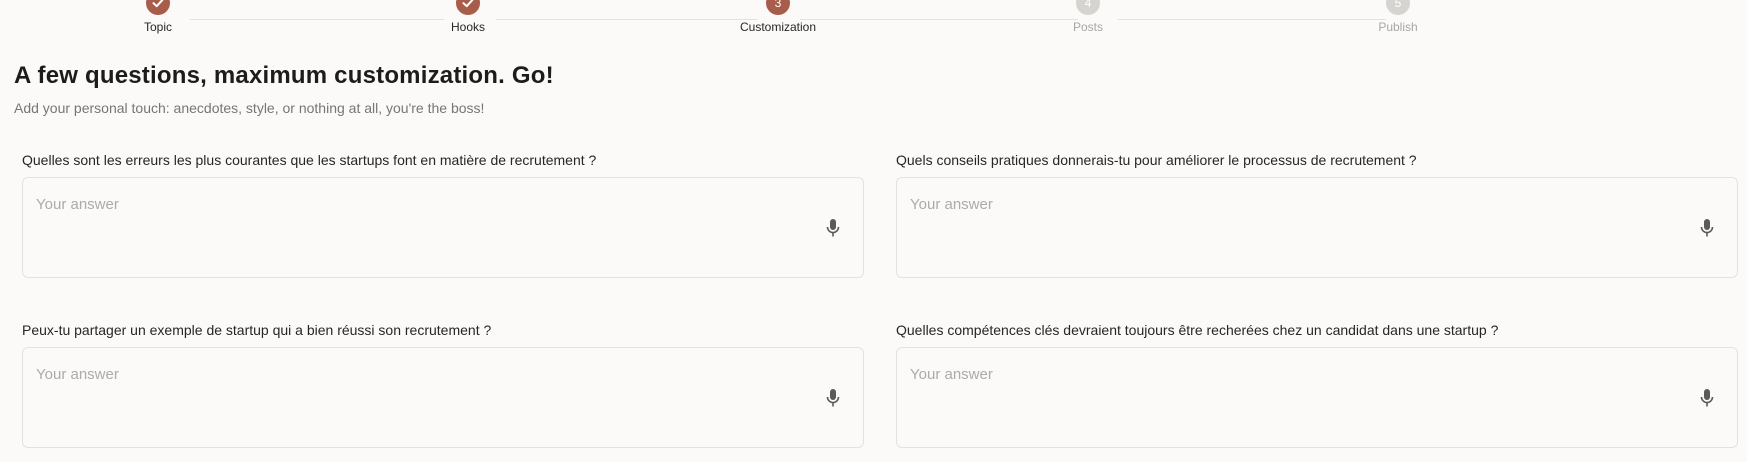  What do you see at coordinates (1088, 17) in the screenshot?
I see `step-posts: 4 Posts` at bounding box center [1088, 17].